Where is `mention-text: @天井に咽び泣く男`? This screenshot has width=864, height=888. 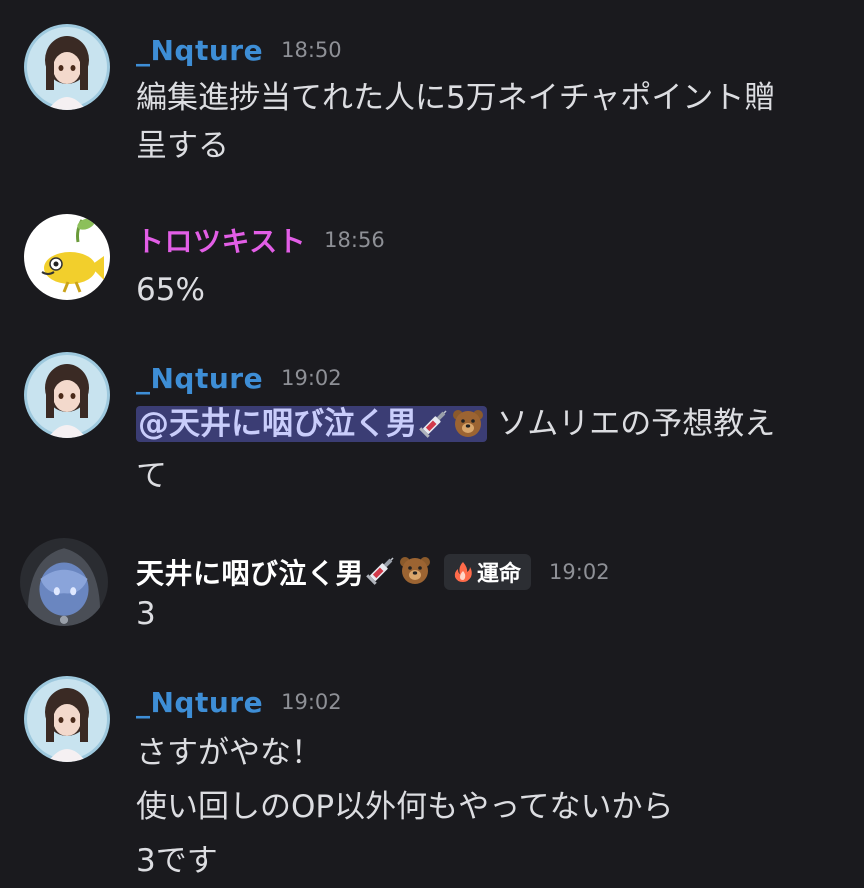 mention-text: @天井に咽び泣く男 is located at coordinates (277, 424).